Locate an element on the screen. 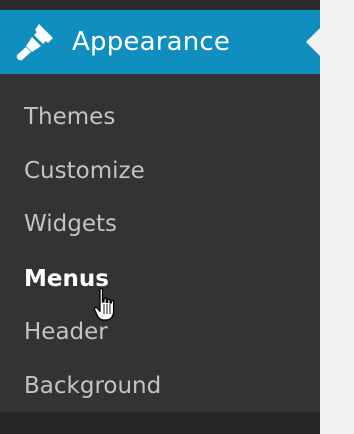 This screenshot has width=354, height=434. paintbrush-icon is located at coordinates (34, 42).